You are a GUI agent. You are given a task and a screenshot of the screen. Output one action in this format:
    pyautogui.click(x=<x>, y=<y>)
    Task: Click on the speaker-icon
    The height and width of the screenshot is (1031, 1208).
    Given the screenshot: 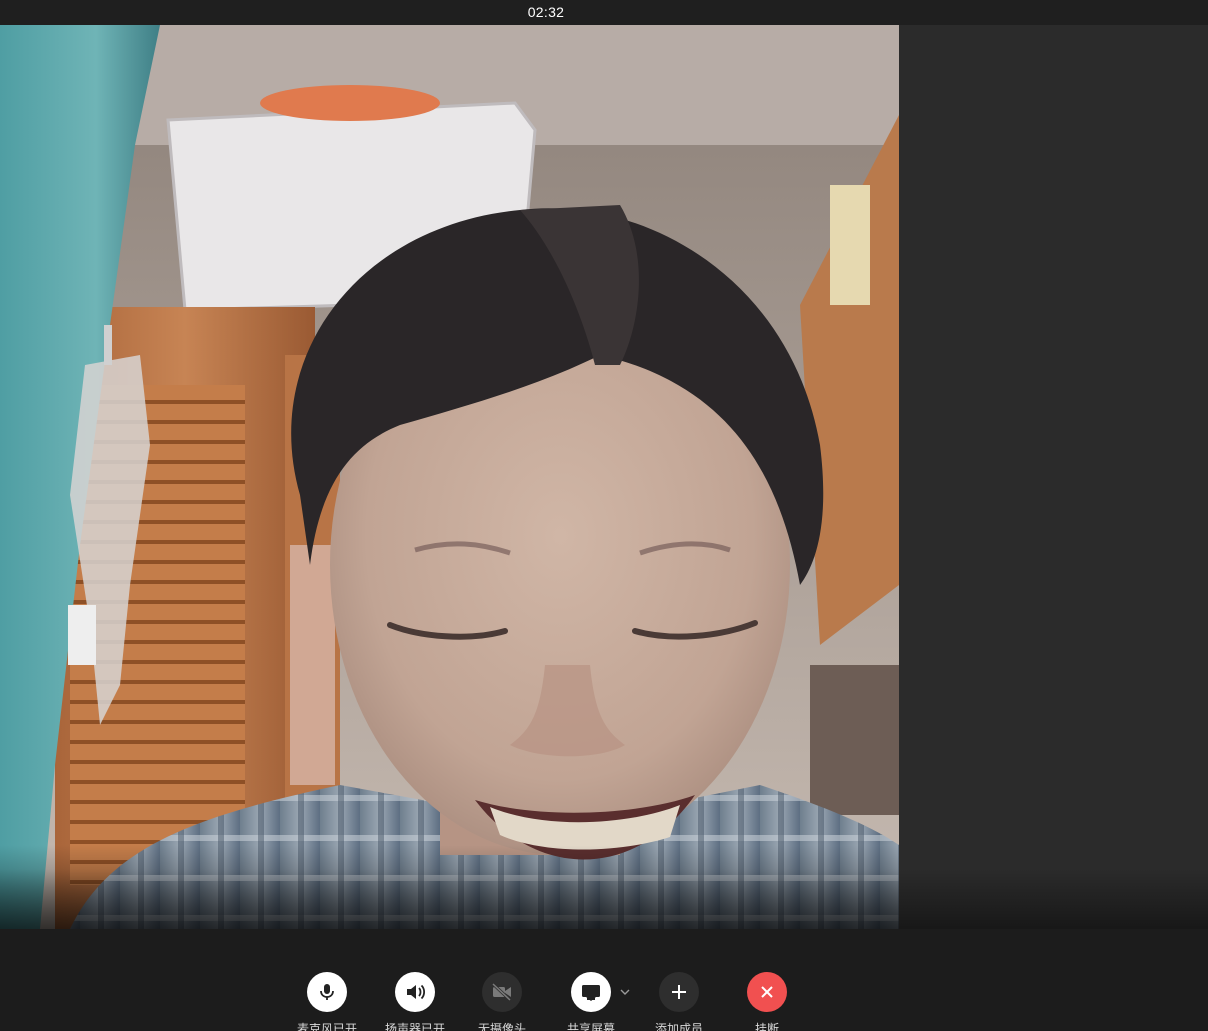 What is the action you would take?
    pyautogui.click(x=415, y=992)
    